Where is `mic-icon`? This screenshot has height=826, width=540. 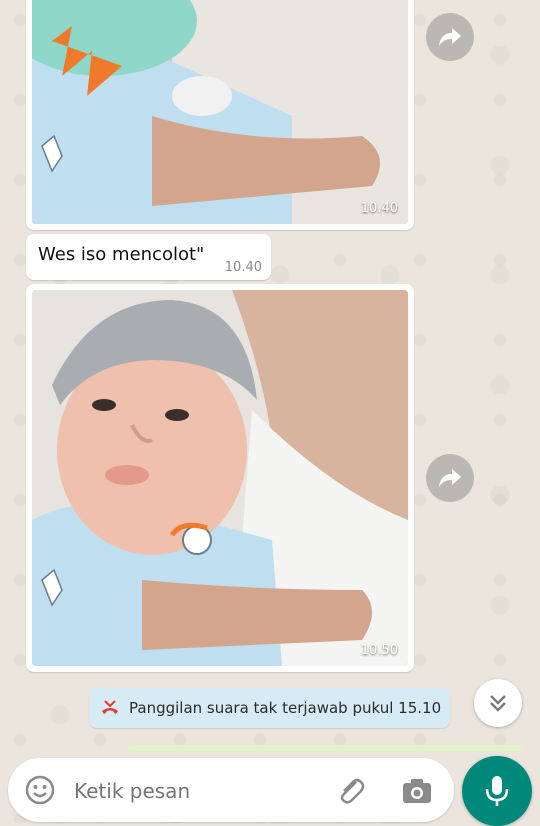 mic-icon is located at coordinates (497, 791).